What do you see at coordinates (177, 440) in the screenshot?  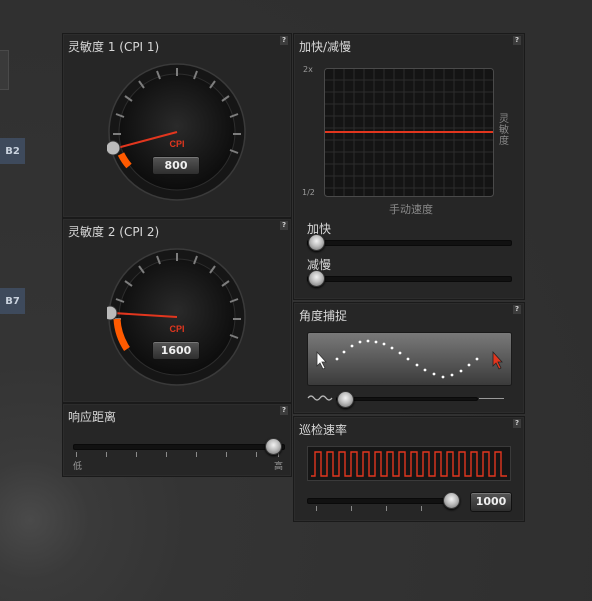 I see `response-panel: 响应距离 ? 低 高` at bounding box center [177, 440].